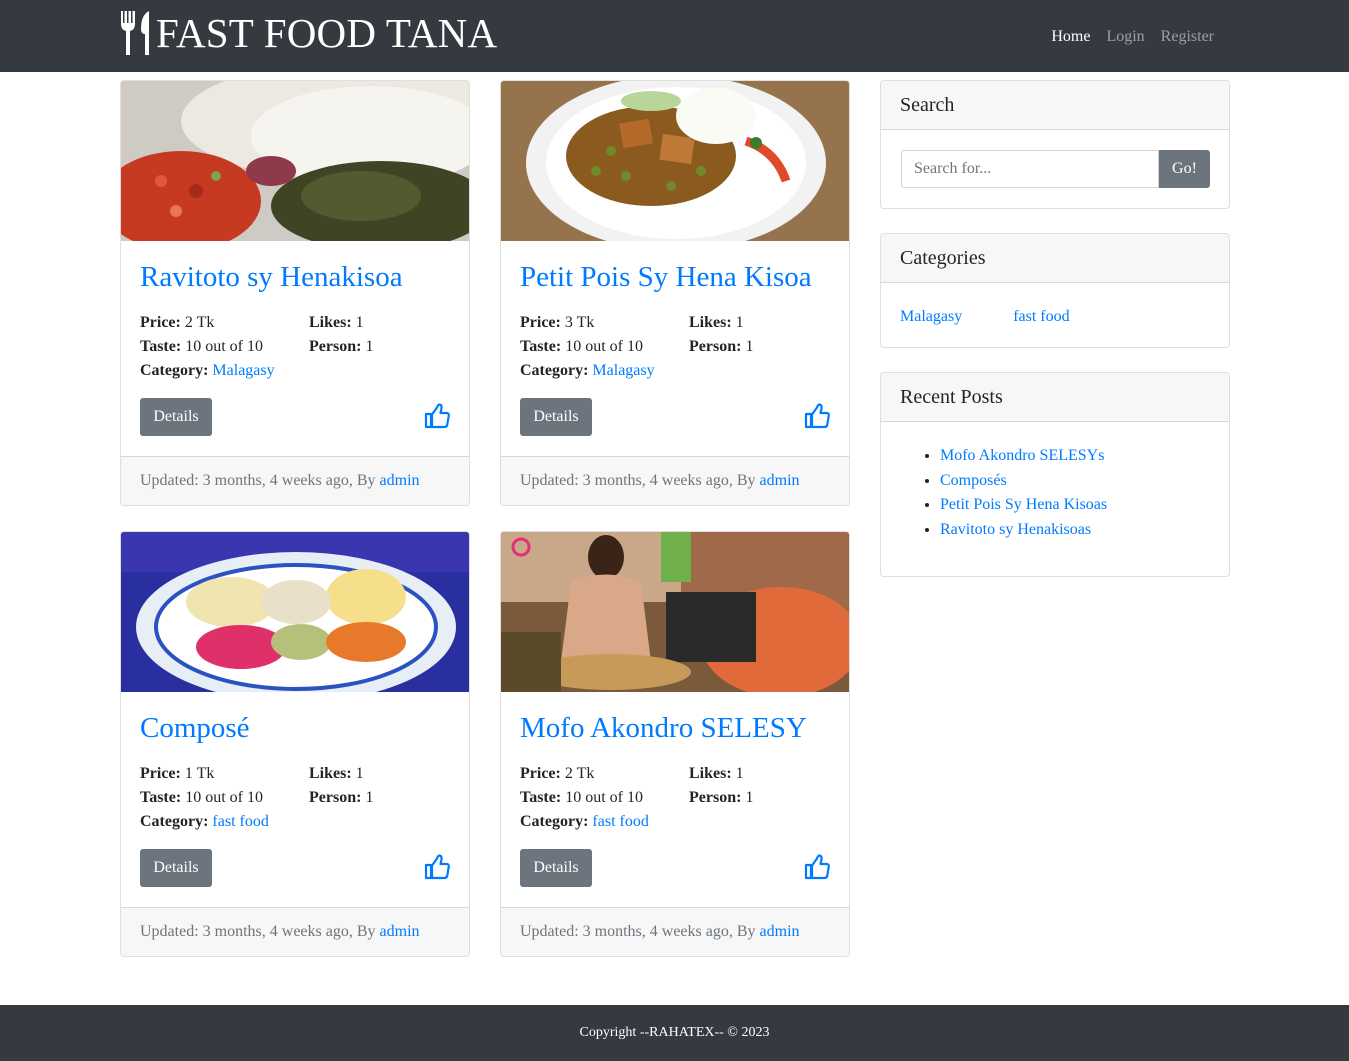 This screenshot has width=1349, height=1061. Describe the element at coordinates (674, 1032) in the screenshot. I see `copyright-text: Copyright --RAHATEX-- © 2023` at that location.